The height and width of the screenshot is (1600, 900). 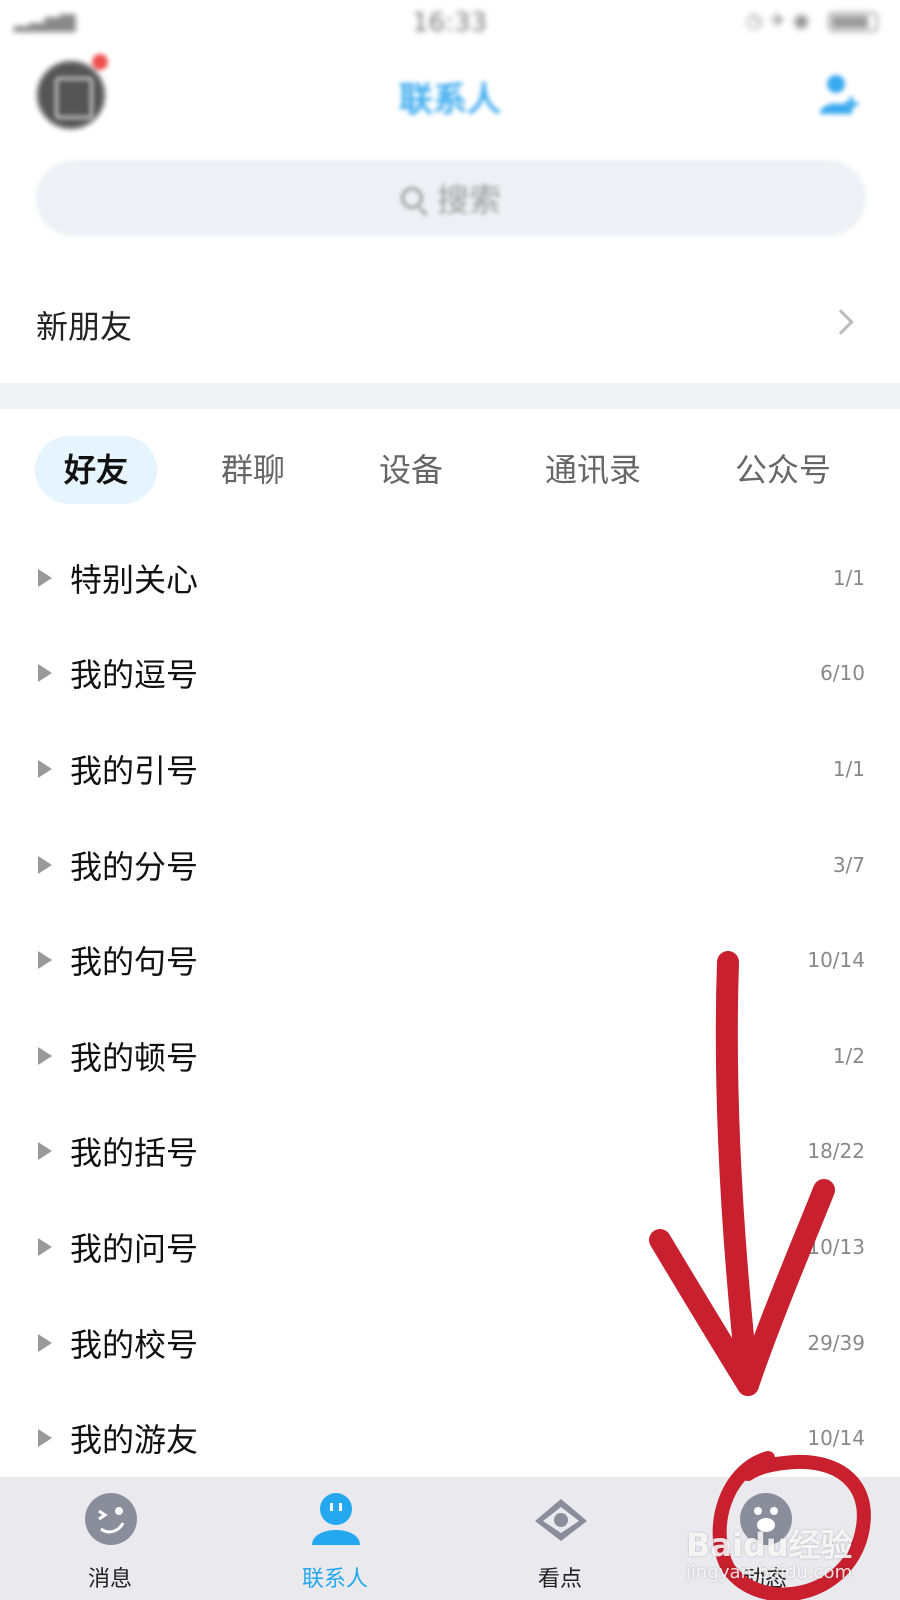 What do you see at coordinates (848, 864) in the screenshot?
I see `group-count: 3/7` at bounding box center [848, 864].